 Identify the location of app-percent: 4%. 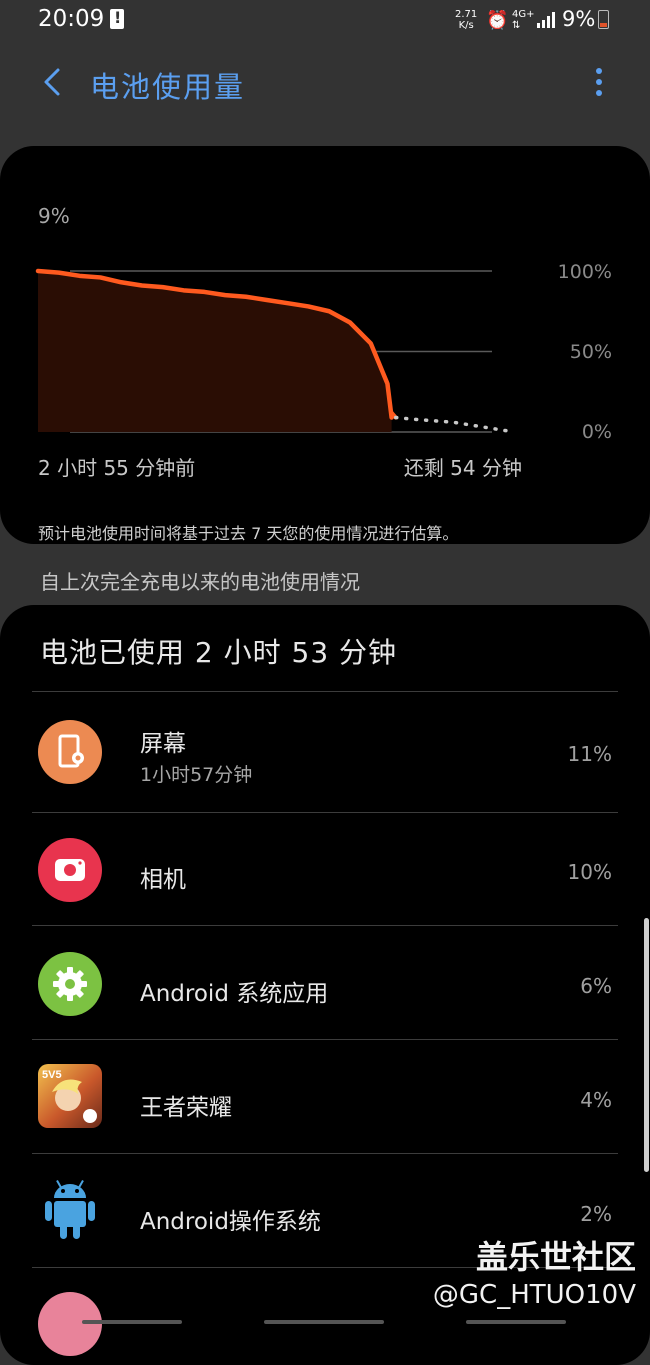
(596, 1100).